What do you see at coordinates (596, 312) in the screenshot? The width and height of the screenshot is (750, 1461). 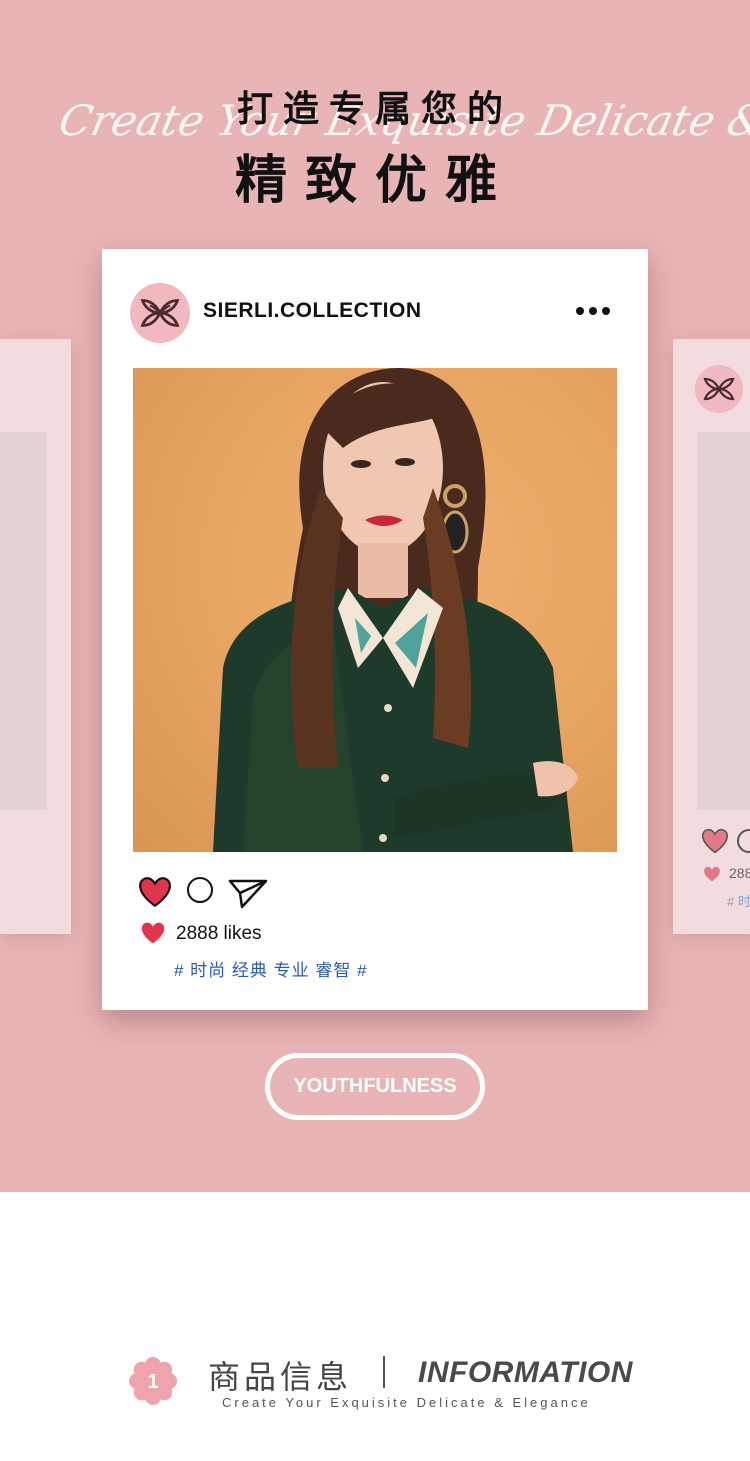 I see `more-icon` at bounding box center [596, 312].